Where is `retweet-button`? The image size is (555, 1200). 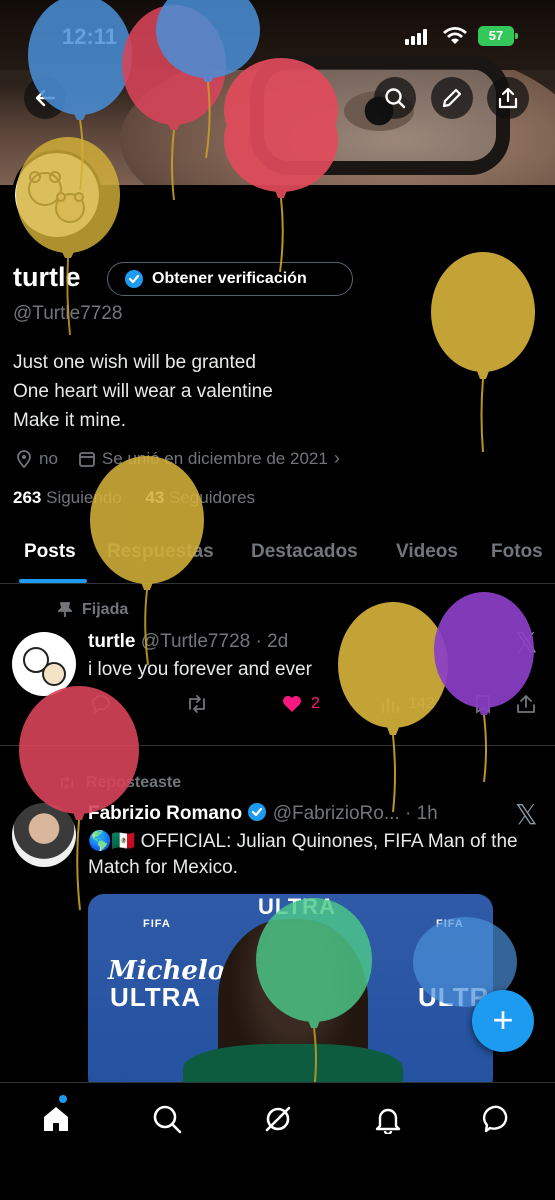 retweet-button is located at coordinates (197, 704).